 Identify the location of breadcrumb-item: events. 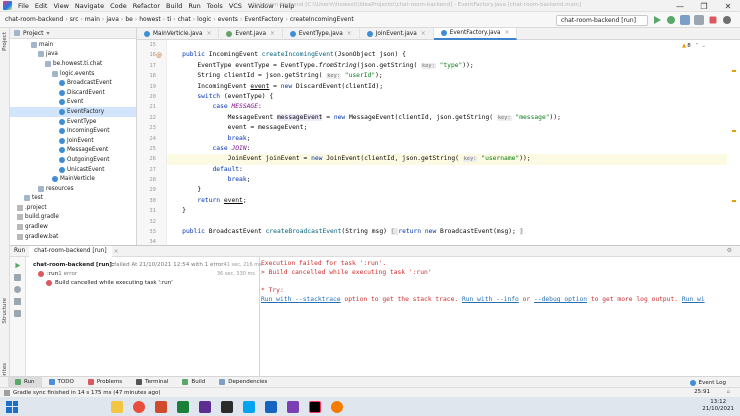
(228, 19).